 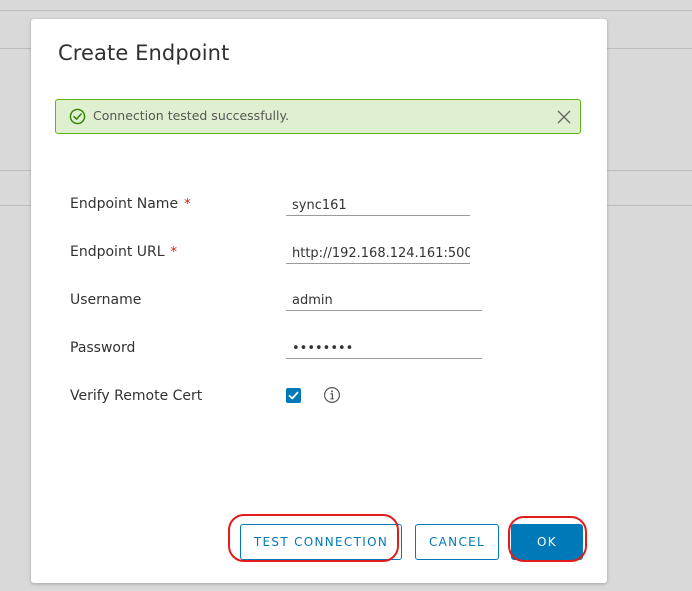 I want to click on username-field, so click(x=384, y=300).